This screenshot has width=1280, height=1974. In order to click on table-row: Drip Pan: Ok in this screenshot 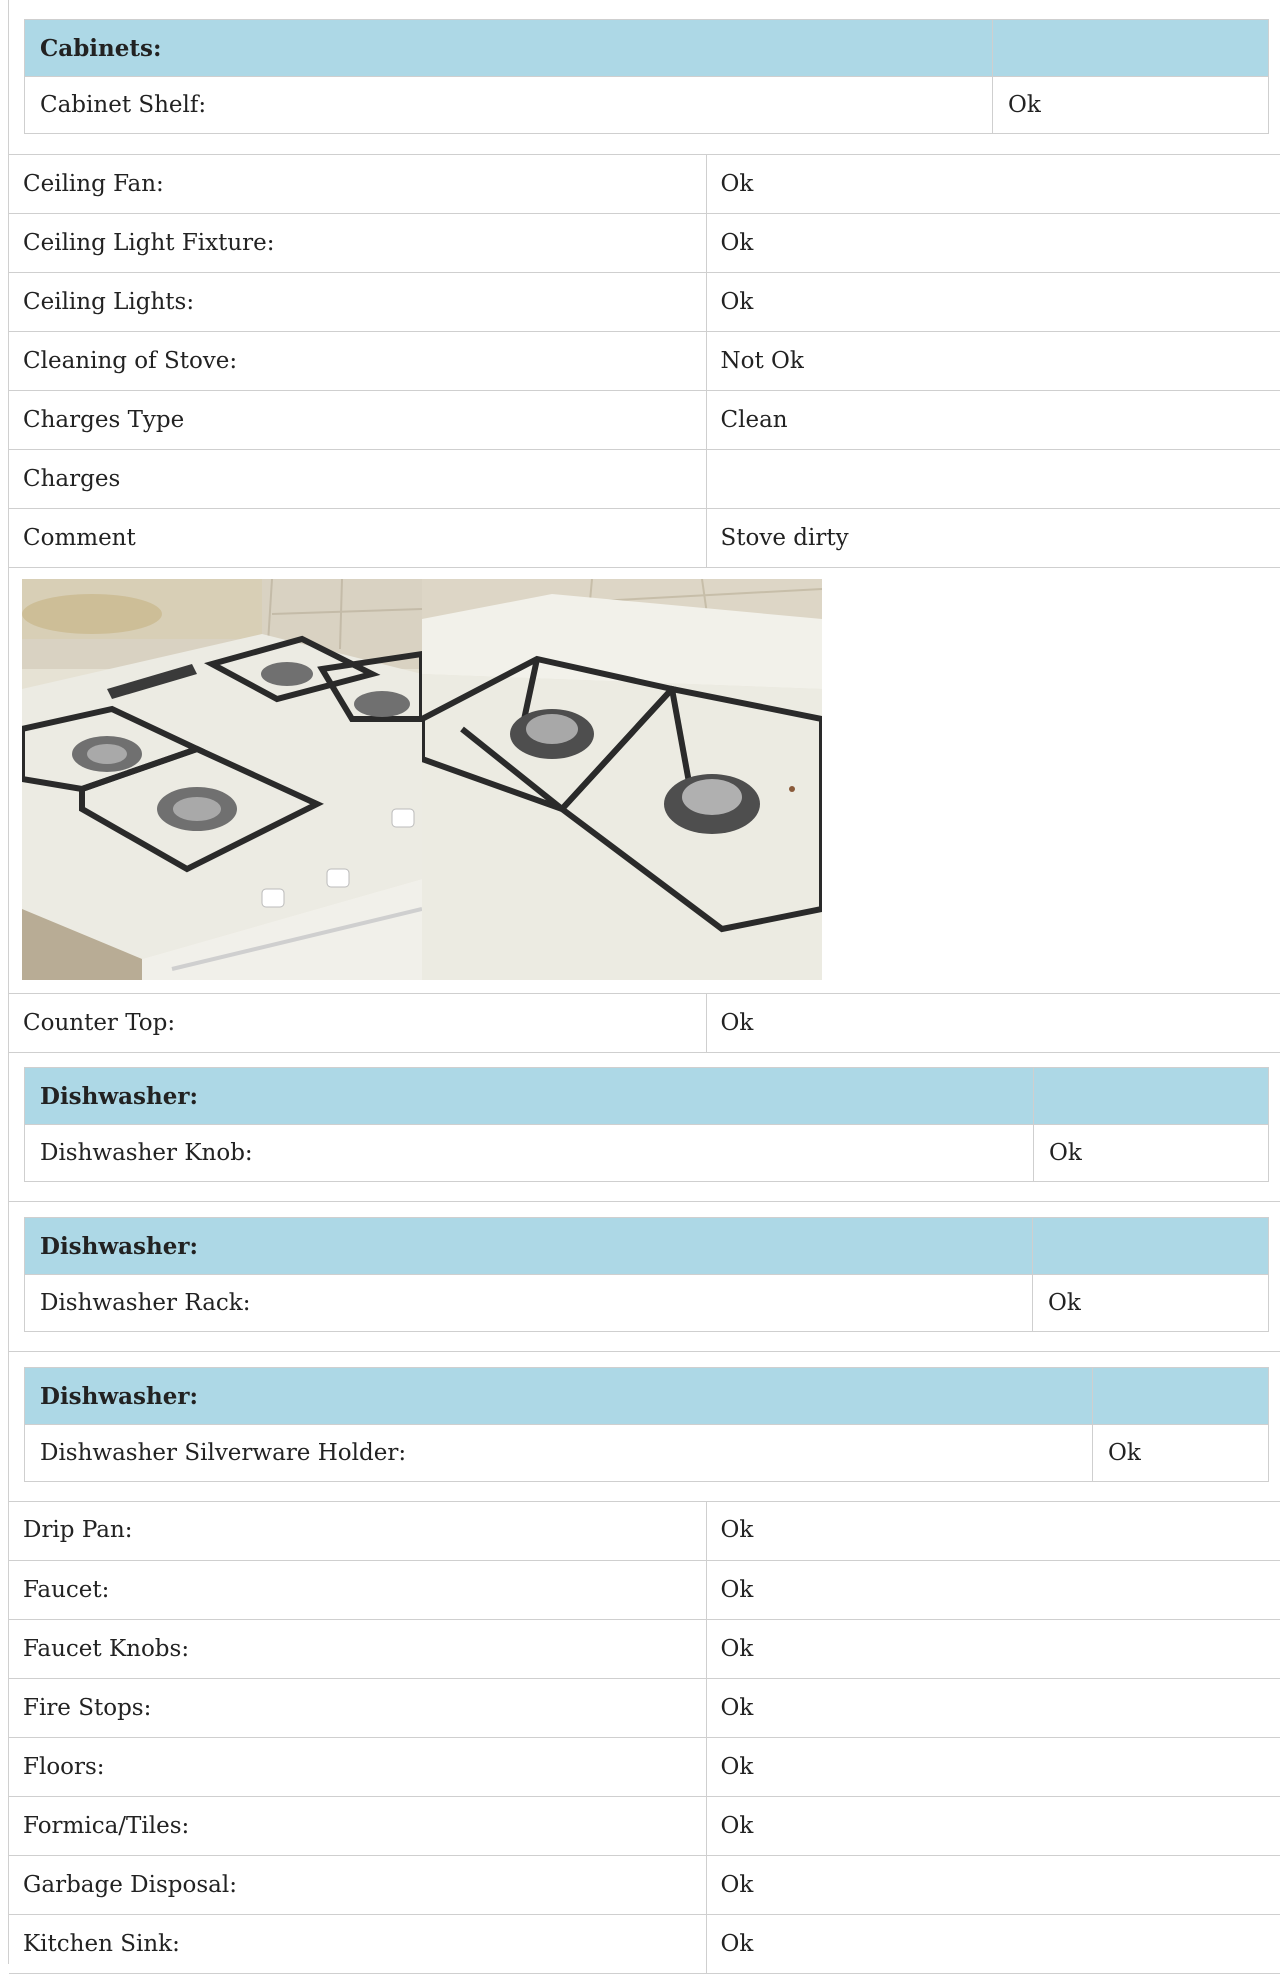, I will do `click(644, 1531)`.